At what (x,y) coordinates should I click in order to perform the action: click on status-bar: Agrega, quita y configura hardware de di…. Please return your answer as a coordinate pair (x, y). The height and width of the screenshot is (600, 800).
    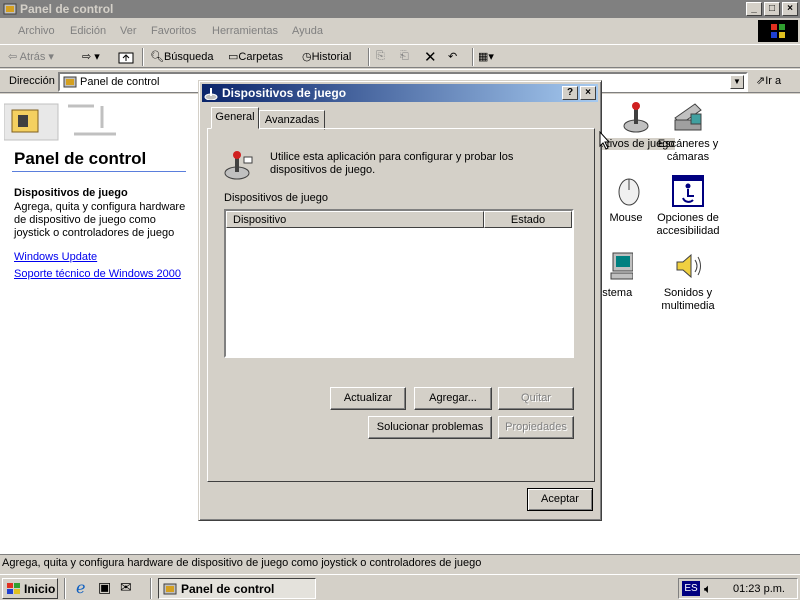
    Looking at the image, I should click on (400, 563).